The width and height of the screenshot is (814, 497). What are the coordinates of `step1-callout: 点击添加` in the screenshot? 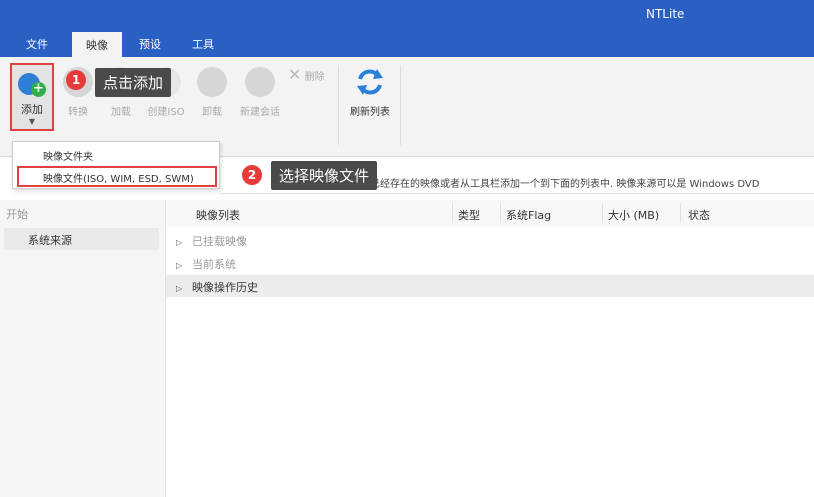 It's located at (133, 82).